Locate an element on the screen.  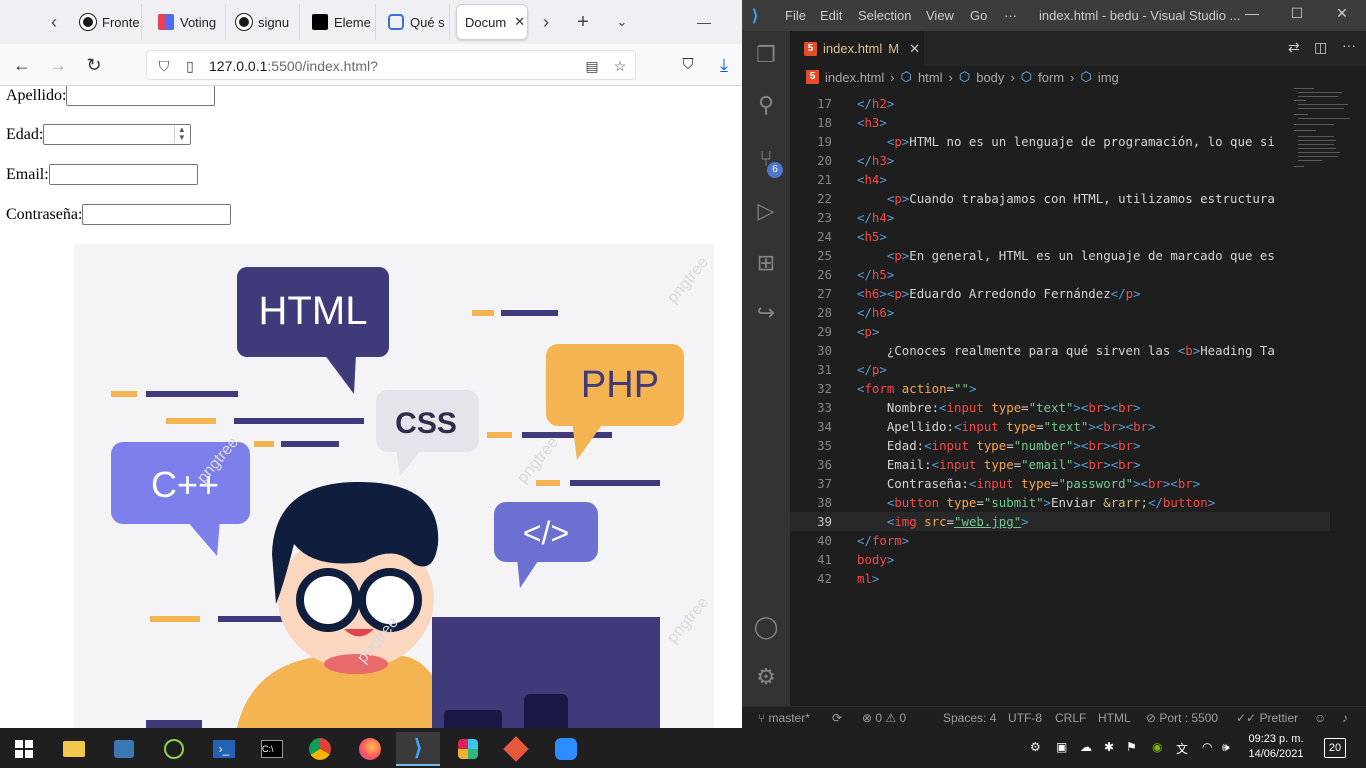
python-idle-icon is located at coordinates (124, 749).